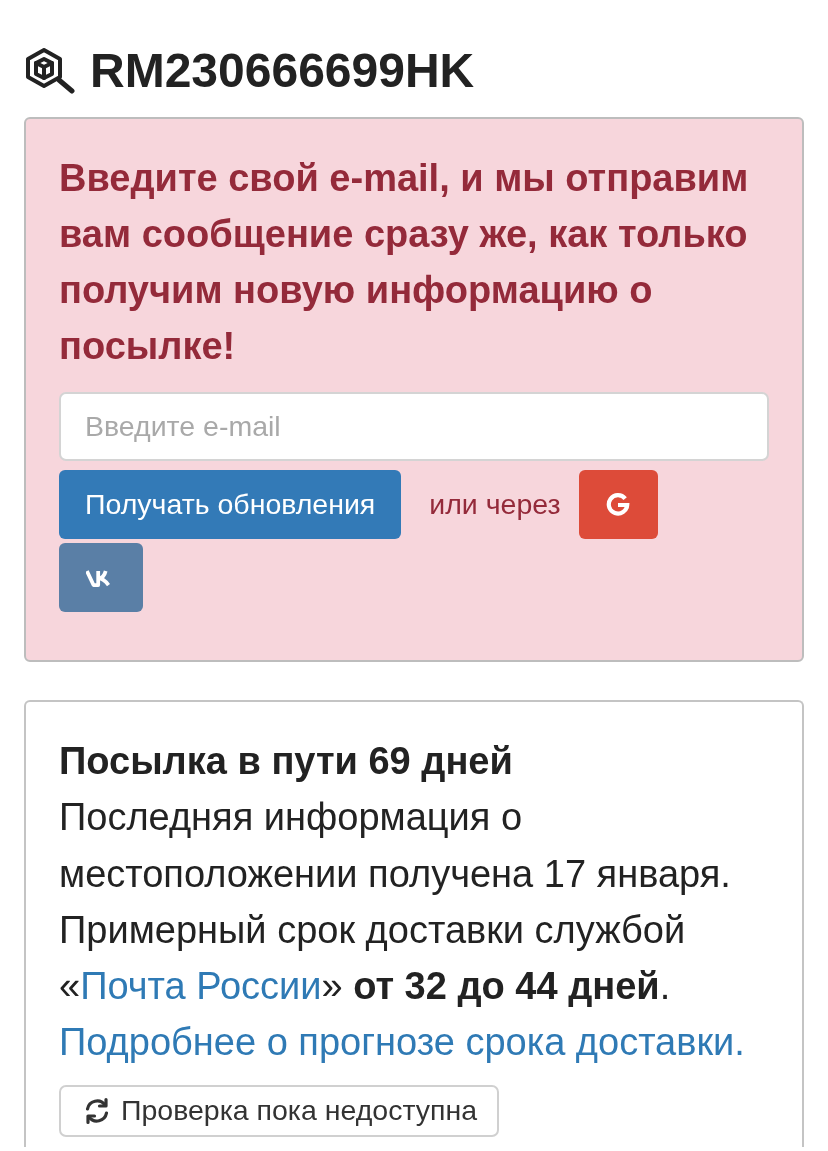  I want to click on check-button: Проверка пока недоступна, so click(279, 1110).